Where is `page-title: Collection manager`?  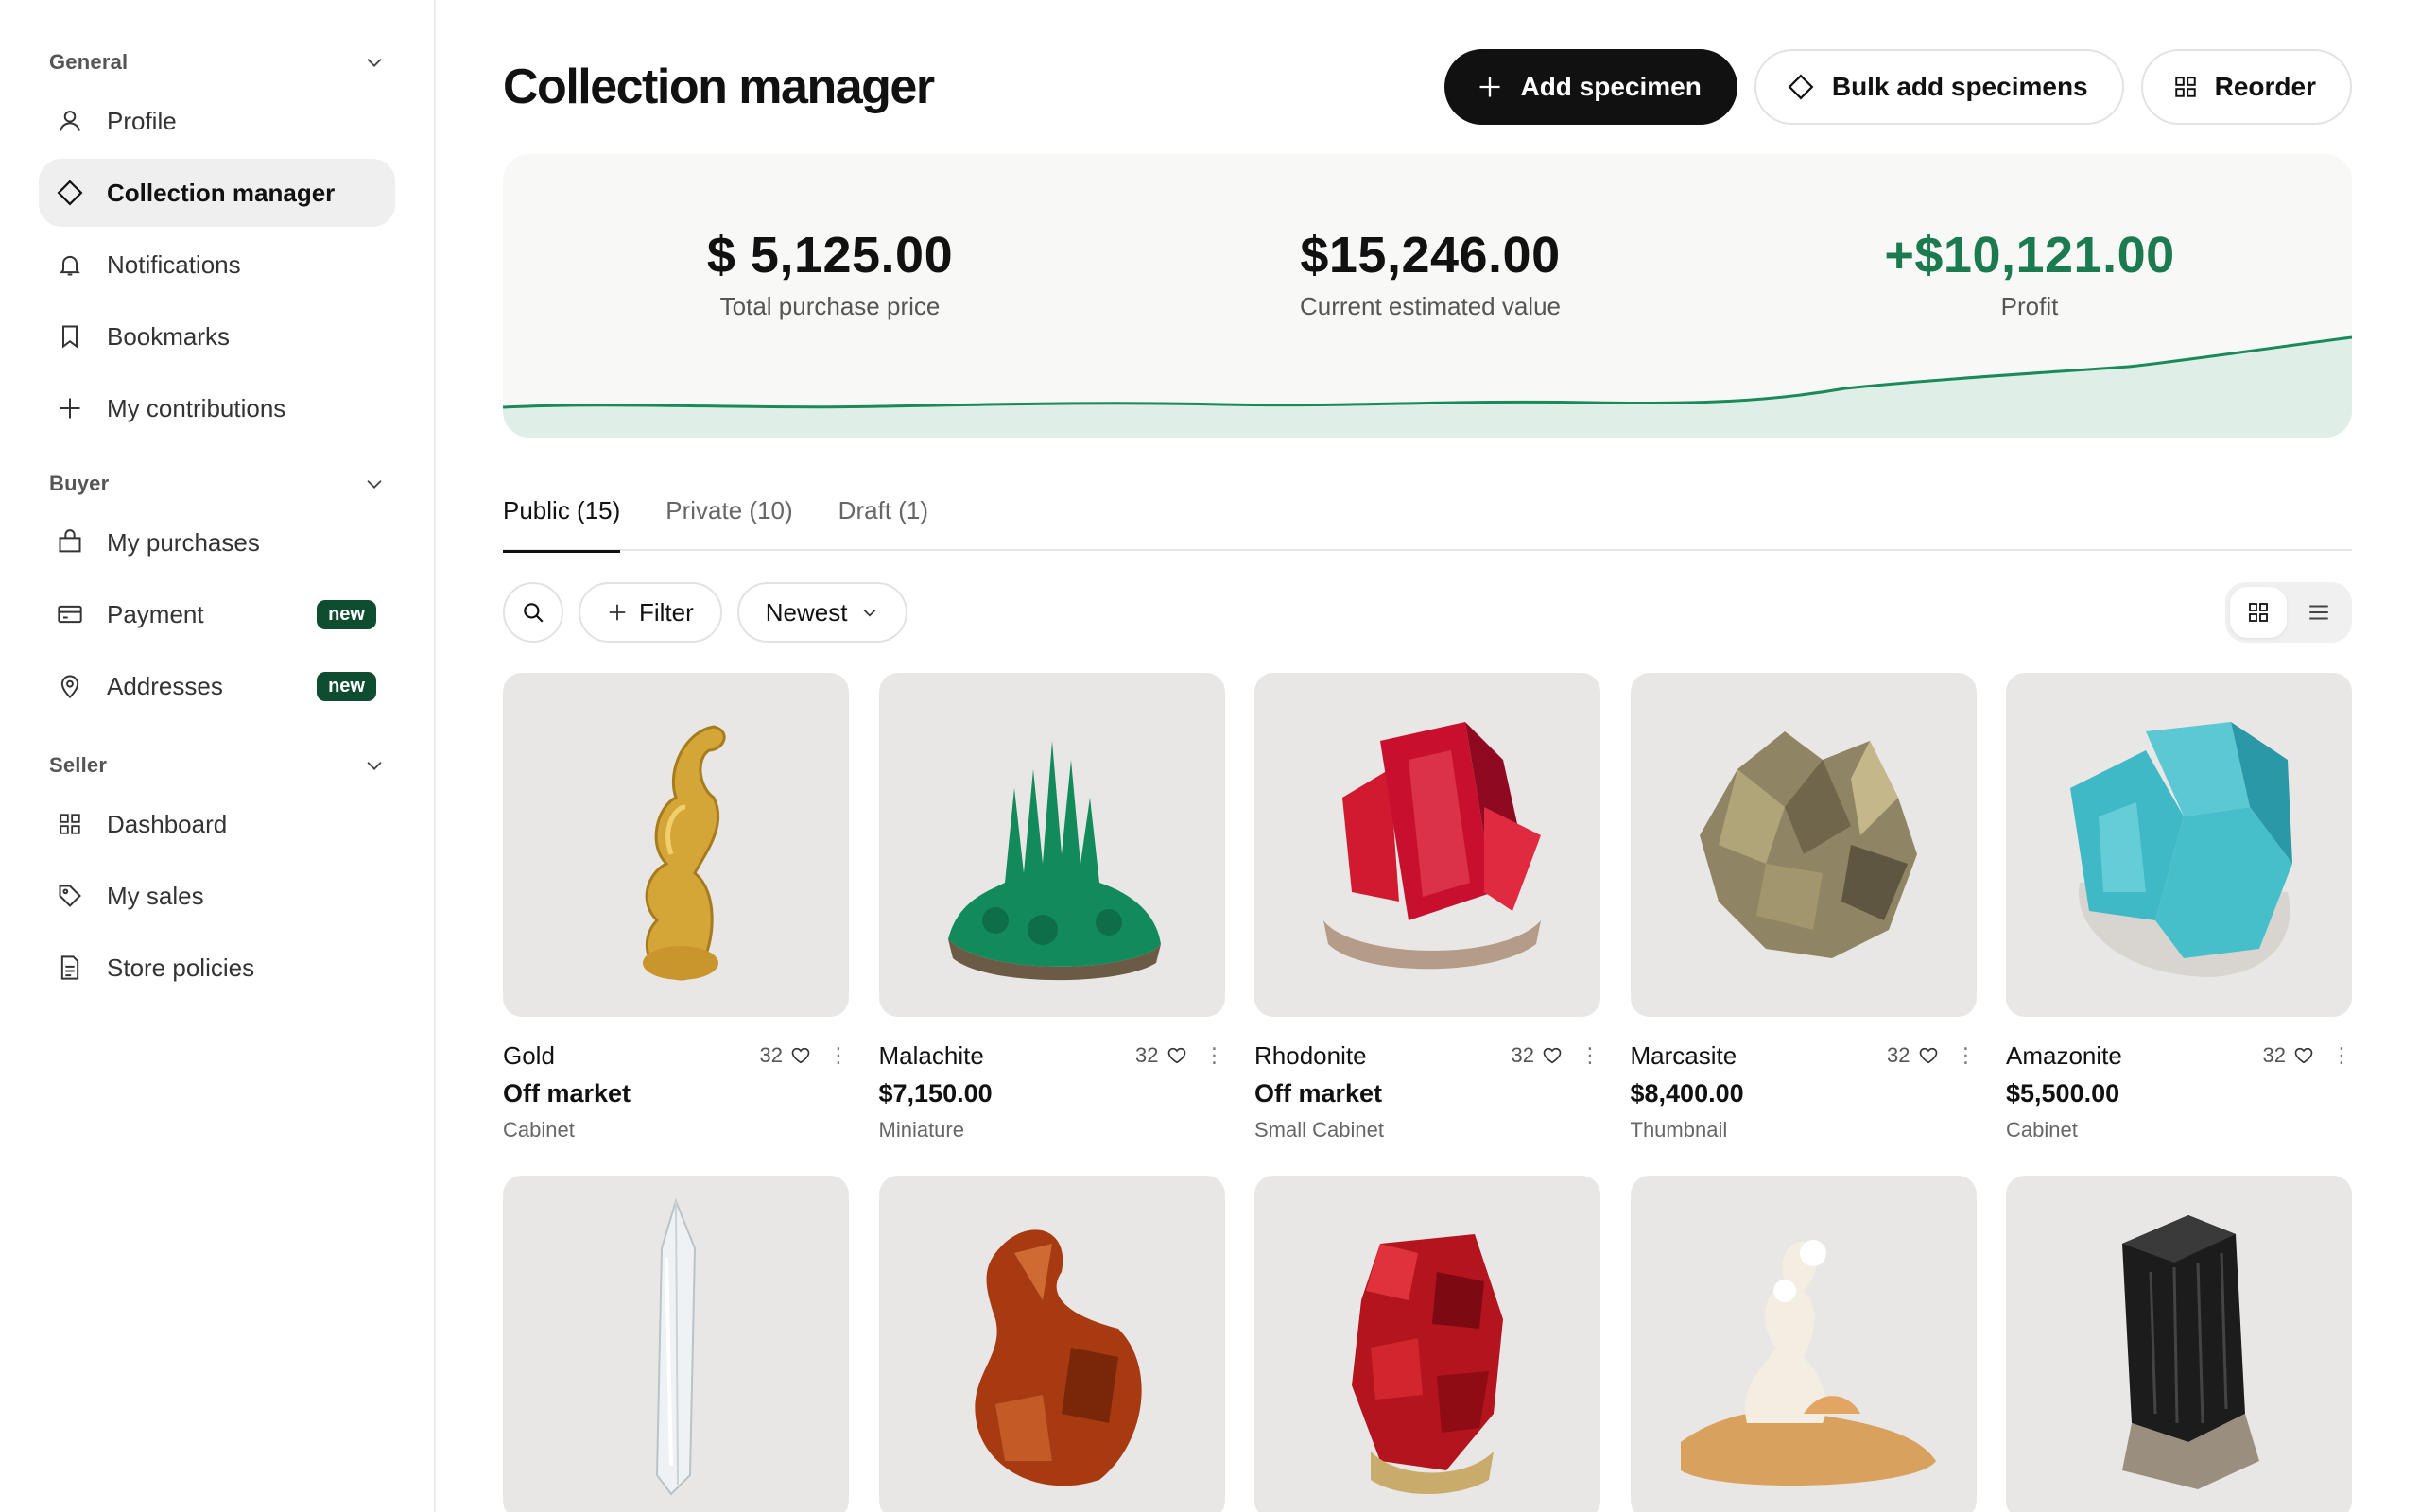
page-title: Collection manager is located at coordinates (719, 87).